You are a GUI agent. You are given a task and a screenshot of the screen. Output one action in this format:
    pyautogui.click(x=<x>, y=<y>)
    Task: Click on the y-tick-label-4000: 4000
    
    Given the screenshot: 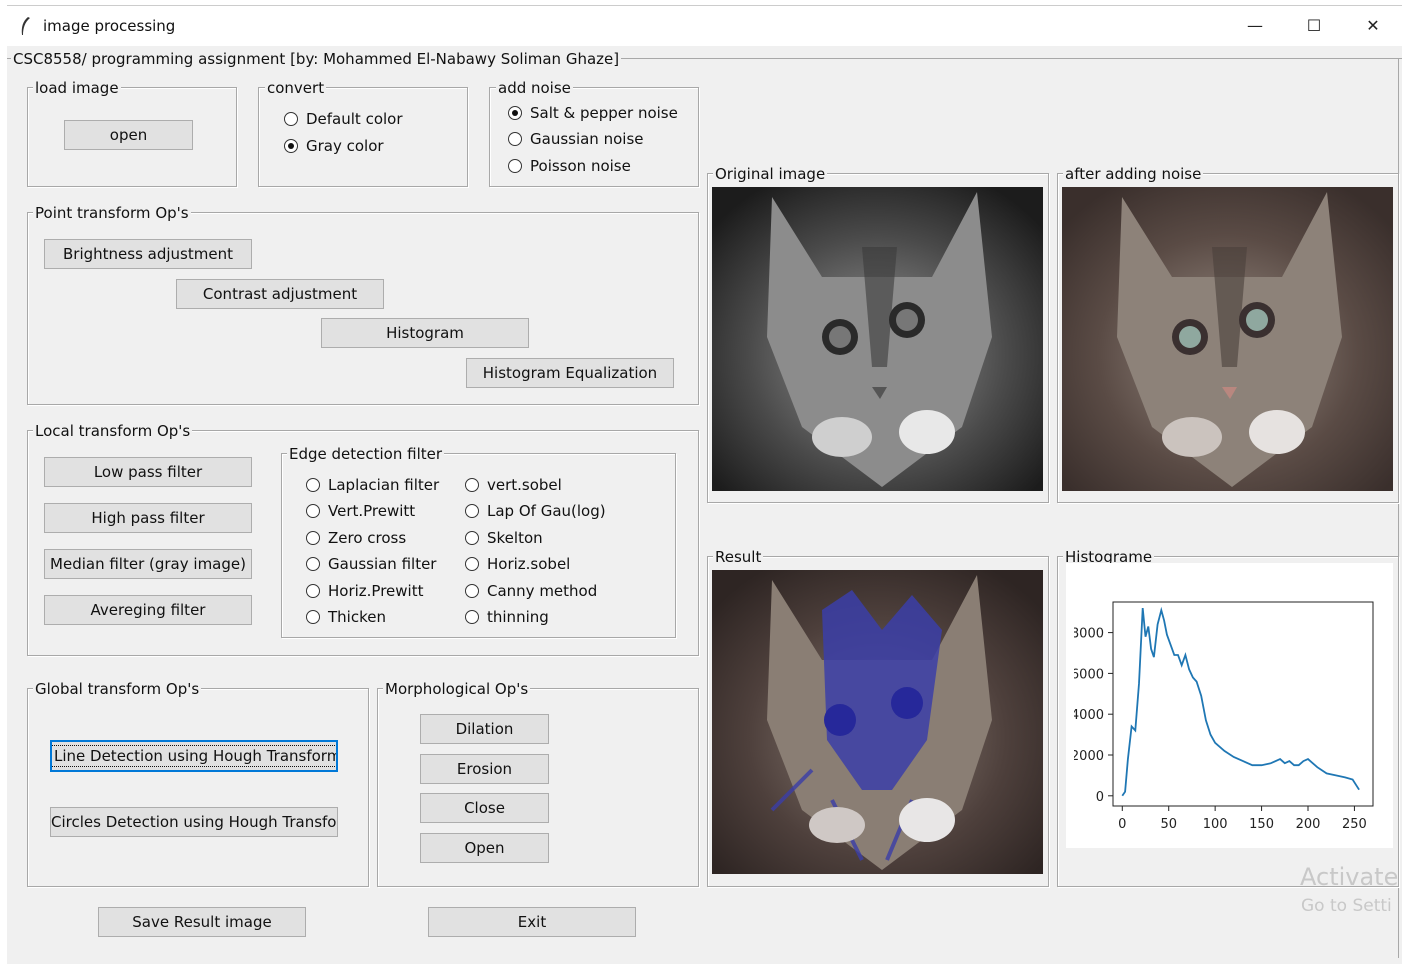 What is the action you would take?
    pyautogui.click(x=1087, y=715)
    